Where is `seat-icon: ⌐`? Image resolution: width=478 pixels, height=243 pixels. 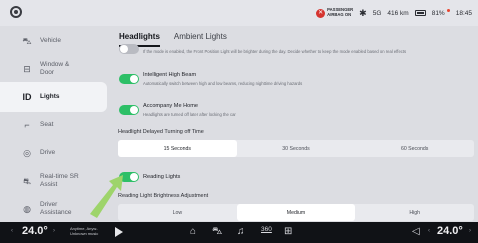 seat-icon: ⌐ is located at coordinates (27, 125).